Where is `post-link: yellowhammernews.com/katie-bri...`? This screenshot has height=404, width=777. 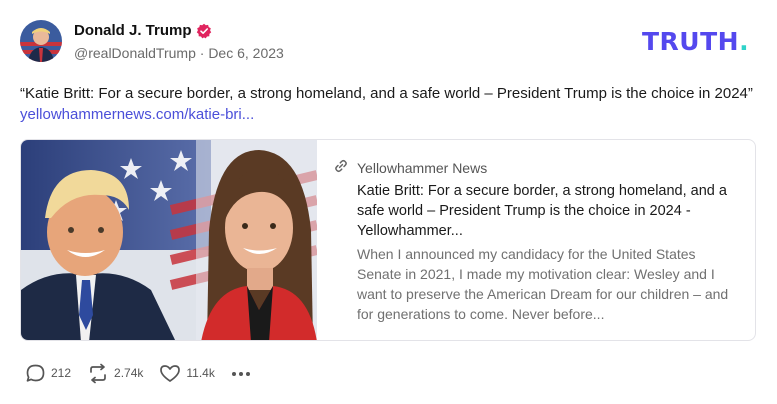 post-link: yellowhammernews.com/katie-bri... is located at coordinates (137, 114).